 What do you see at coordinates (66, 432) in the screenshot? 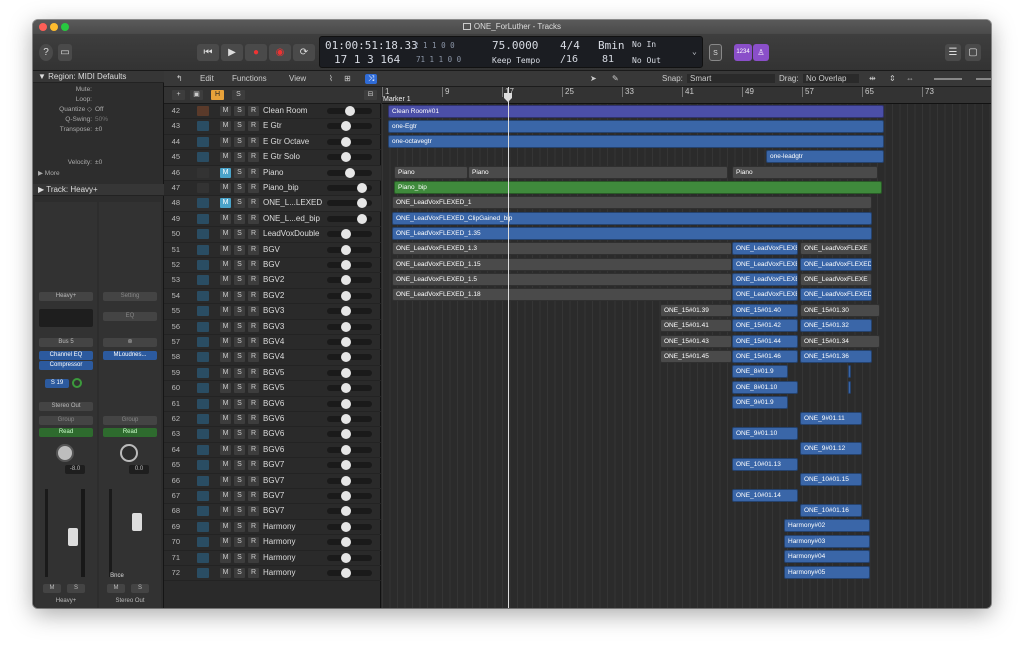
I see `automation-mode: Read` at bounding box center [66, 432].